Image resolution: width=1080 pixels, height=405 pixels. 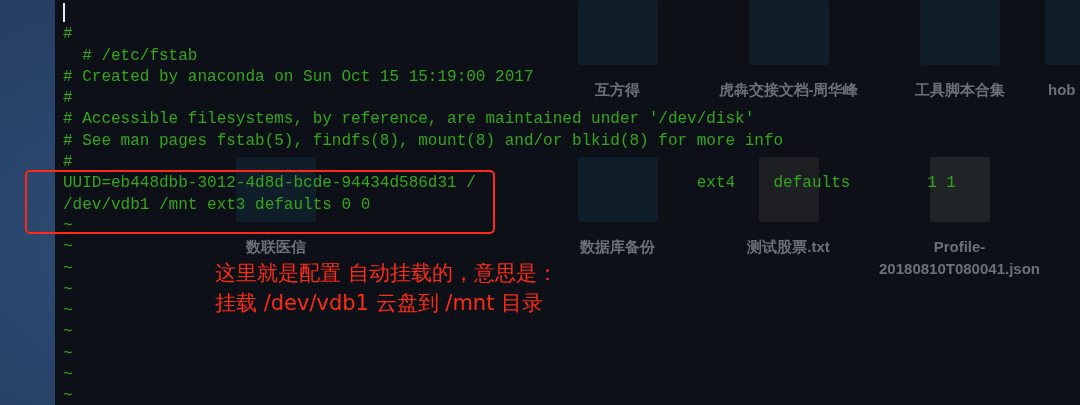 What do you see at coordinates (788, 90) in the screenshot?
I see `desktop-icon-label: 虎犇交接文档-周华峰` at bounding box center [788, 90].